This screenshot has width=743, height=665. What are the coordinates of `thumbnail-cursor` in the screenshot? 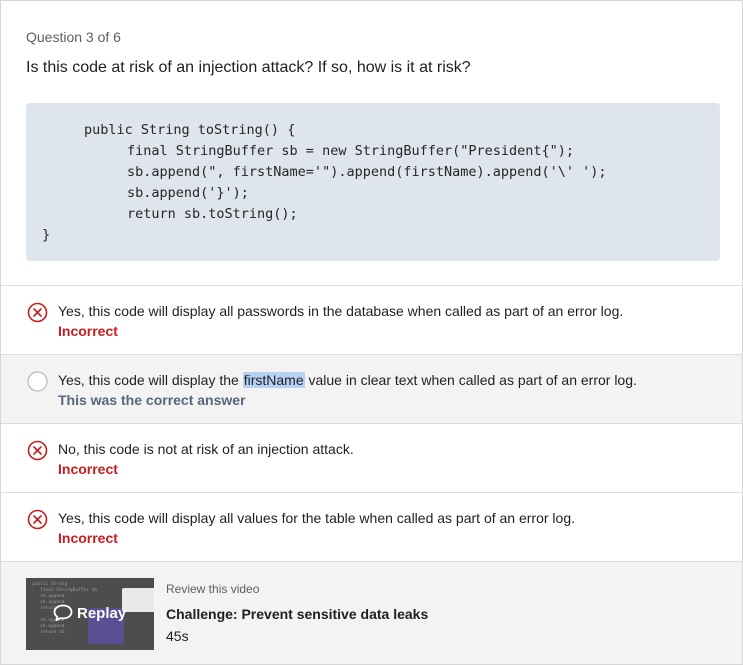 It's located at (138, 600).